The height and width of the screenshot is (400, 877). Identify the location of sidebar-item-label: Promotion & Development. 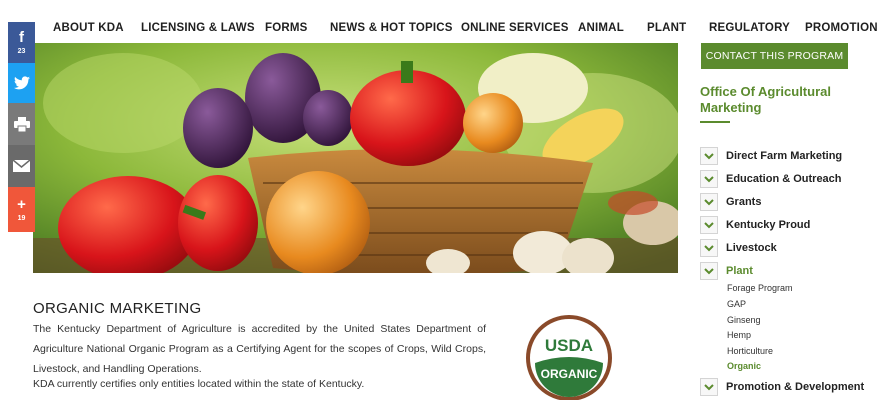
(795, 387).